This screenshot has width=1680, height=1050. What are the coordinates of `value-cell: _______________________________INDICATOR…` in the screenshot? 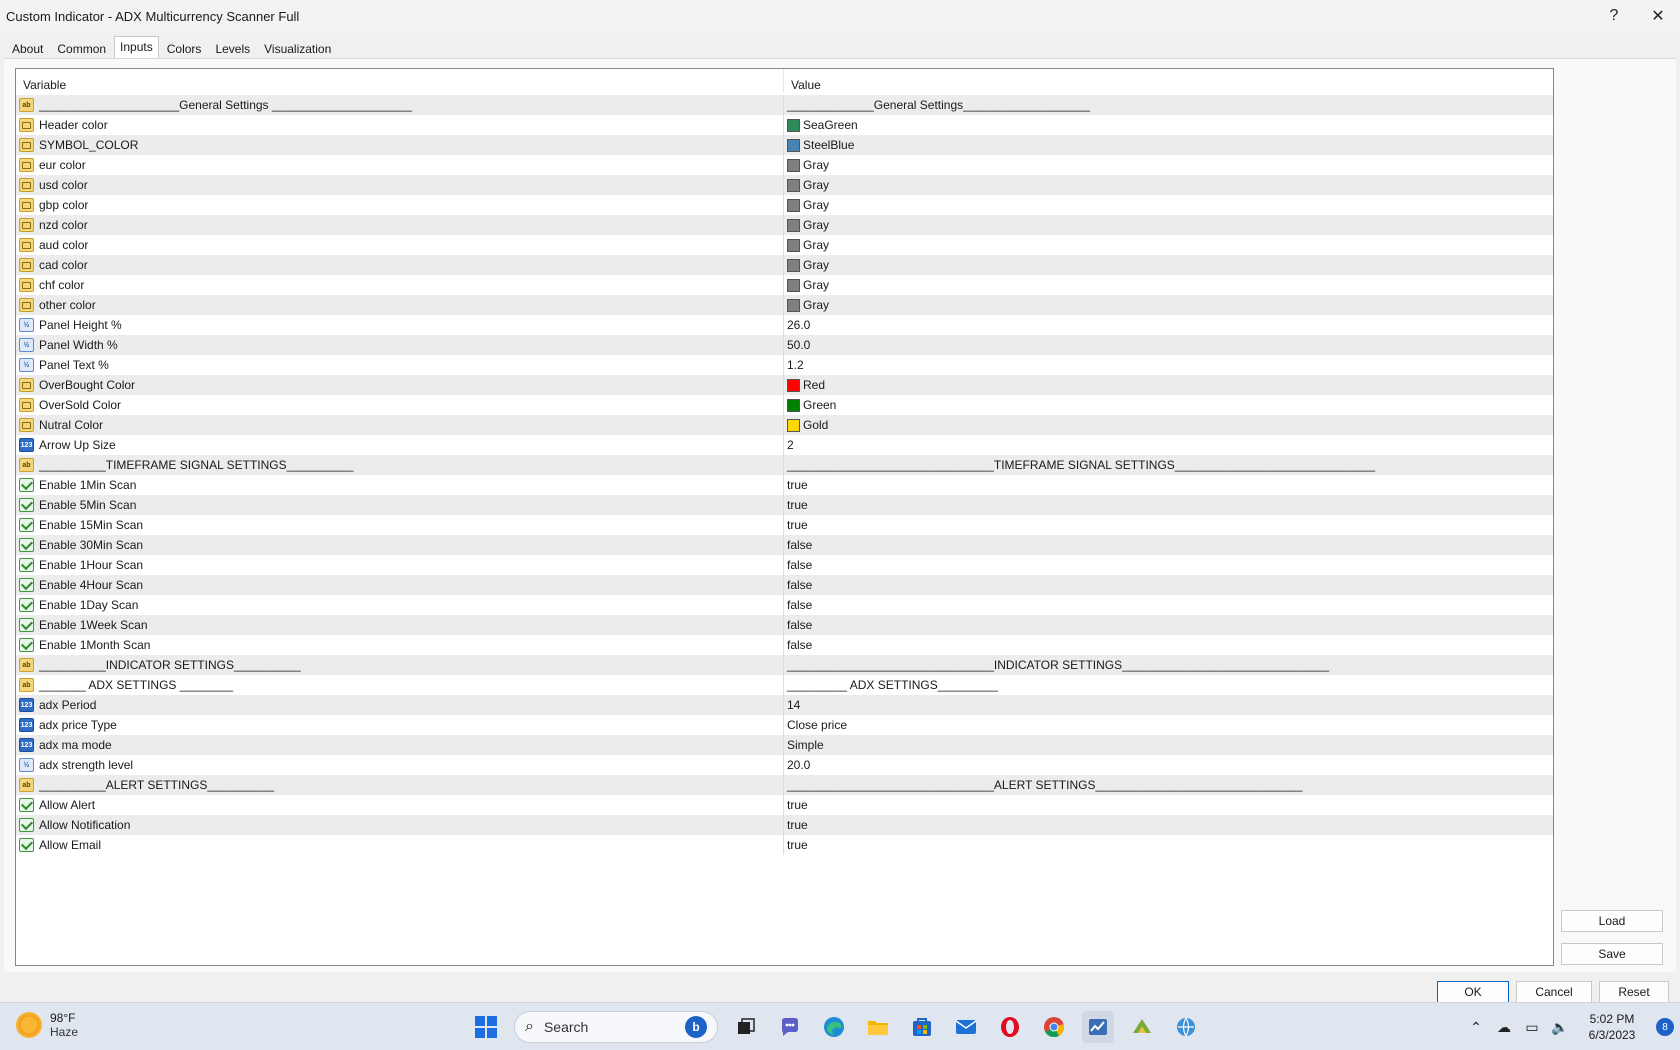 It's located at (1168, 665).